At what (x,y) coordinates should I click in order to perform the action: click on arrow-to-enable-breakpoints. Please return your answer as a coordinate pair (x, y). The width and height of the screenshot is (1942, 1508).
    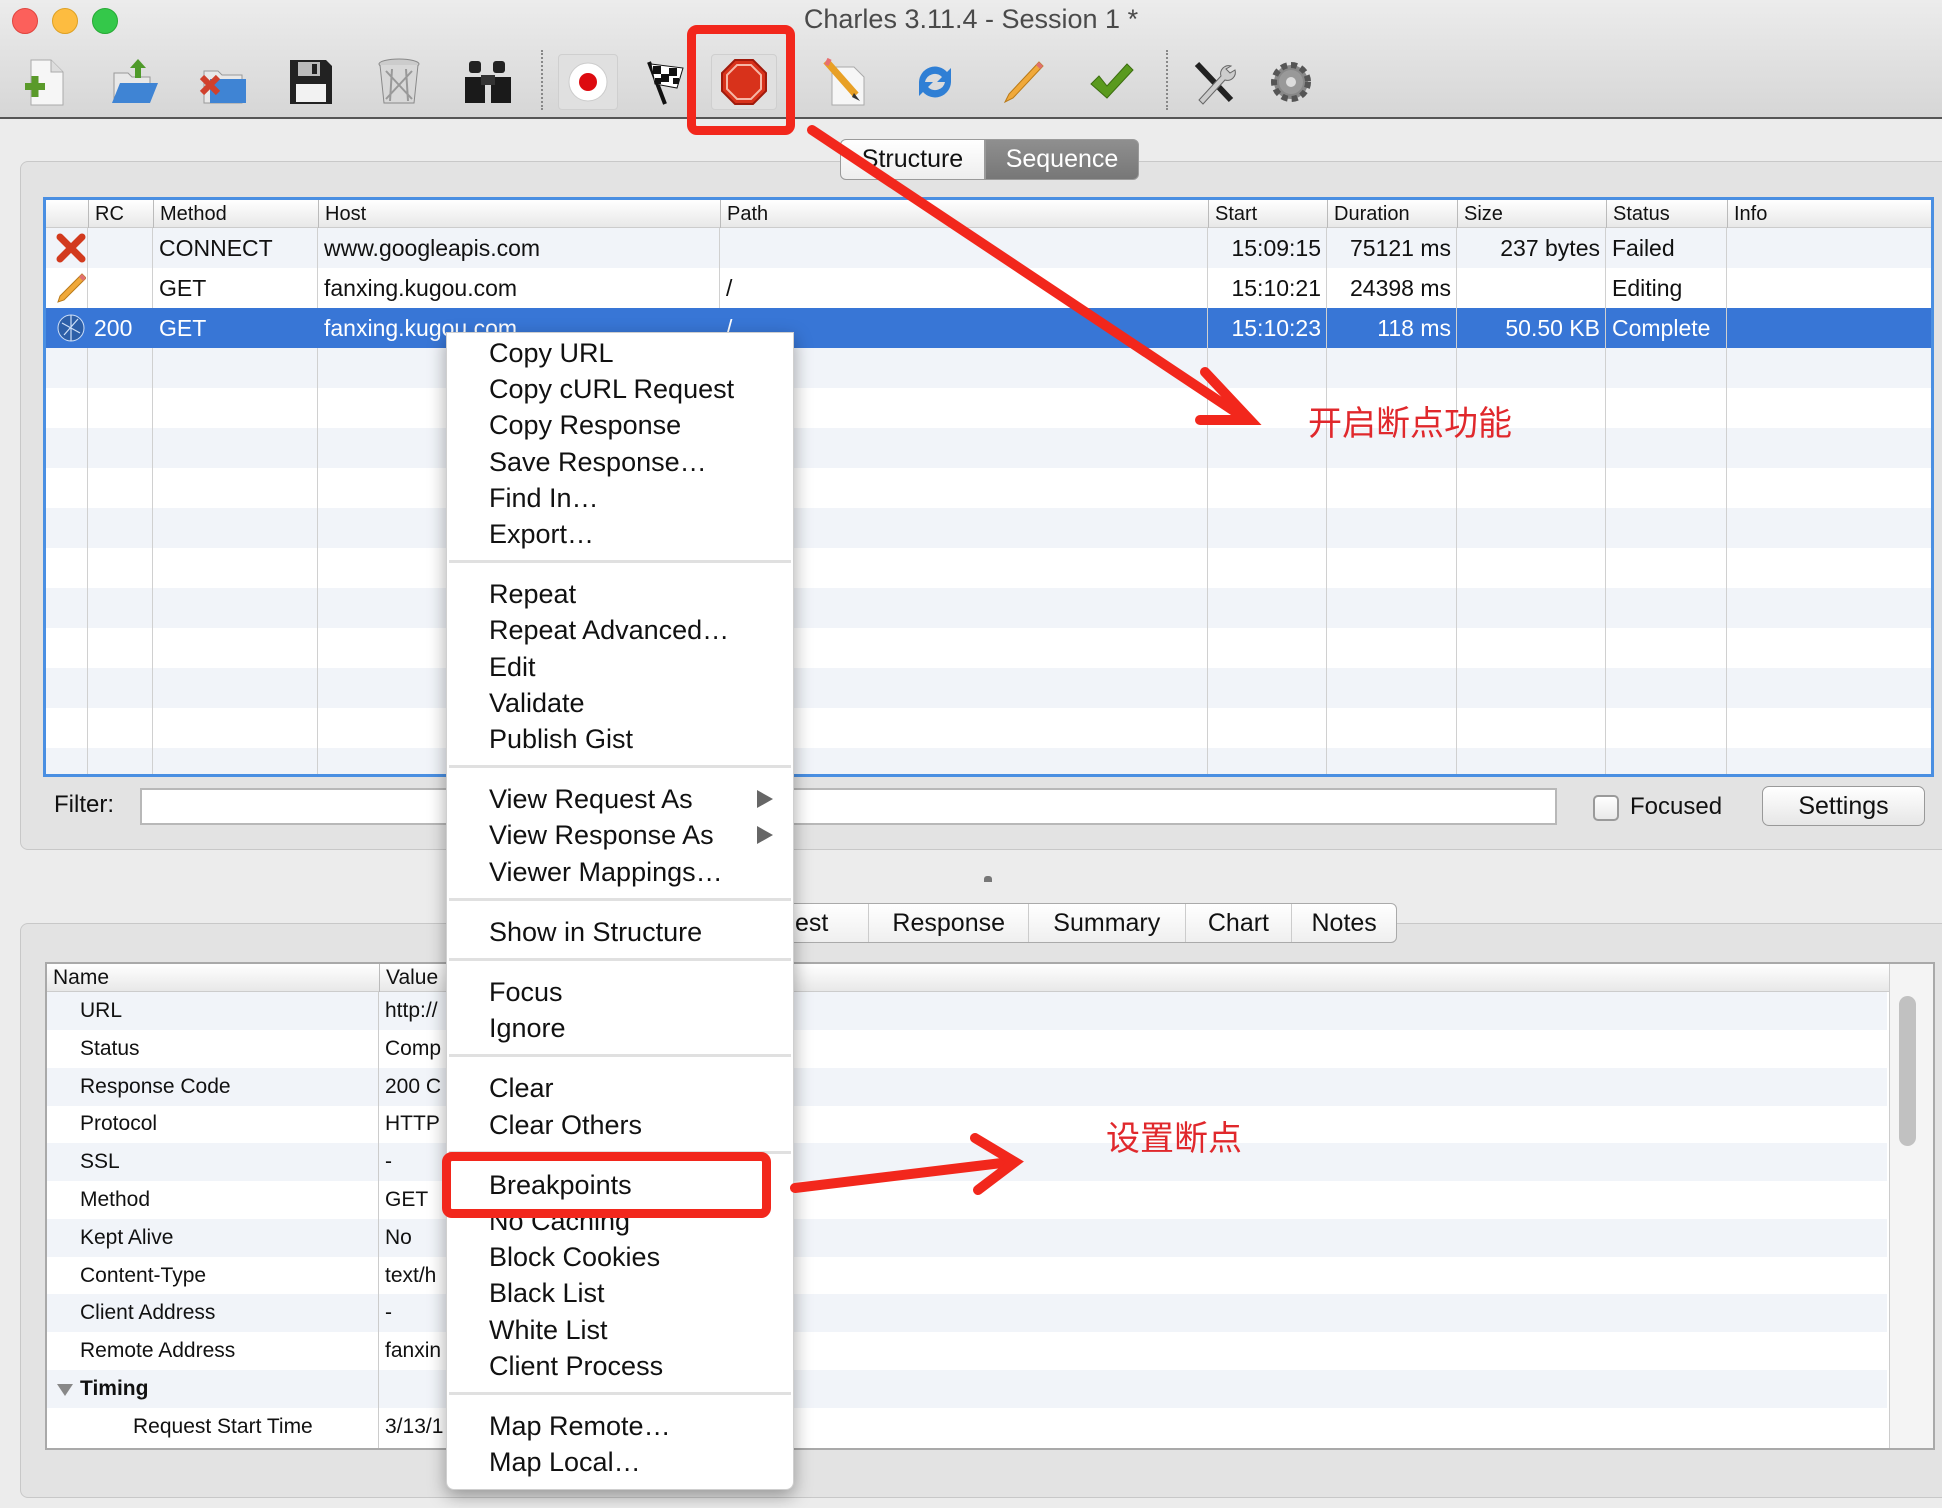
    Looking at the image, I should click on (1026, 272).